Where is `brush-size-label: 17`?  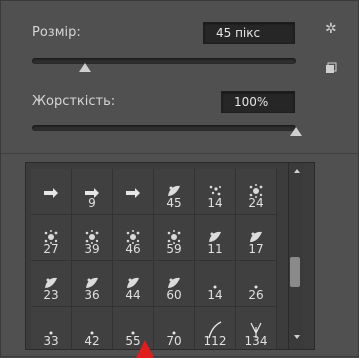
brush-size-label: 17 is located at coordinates (256, 249).